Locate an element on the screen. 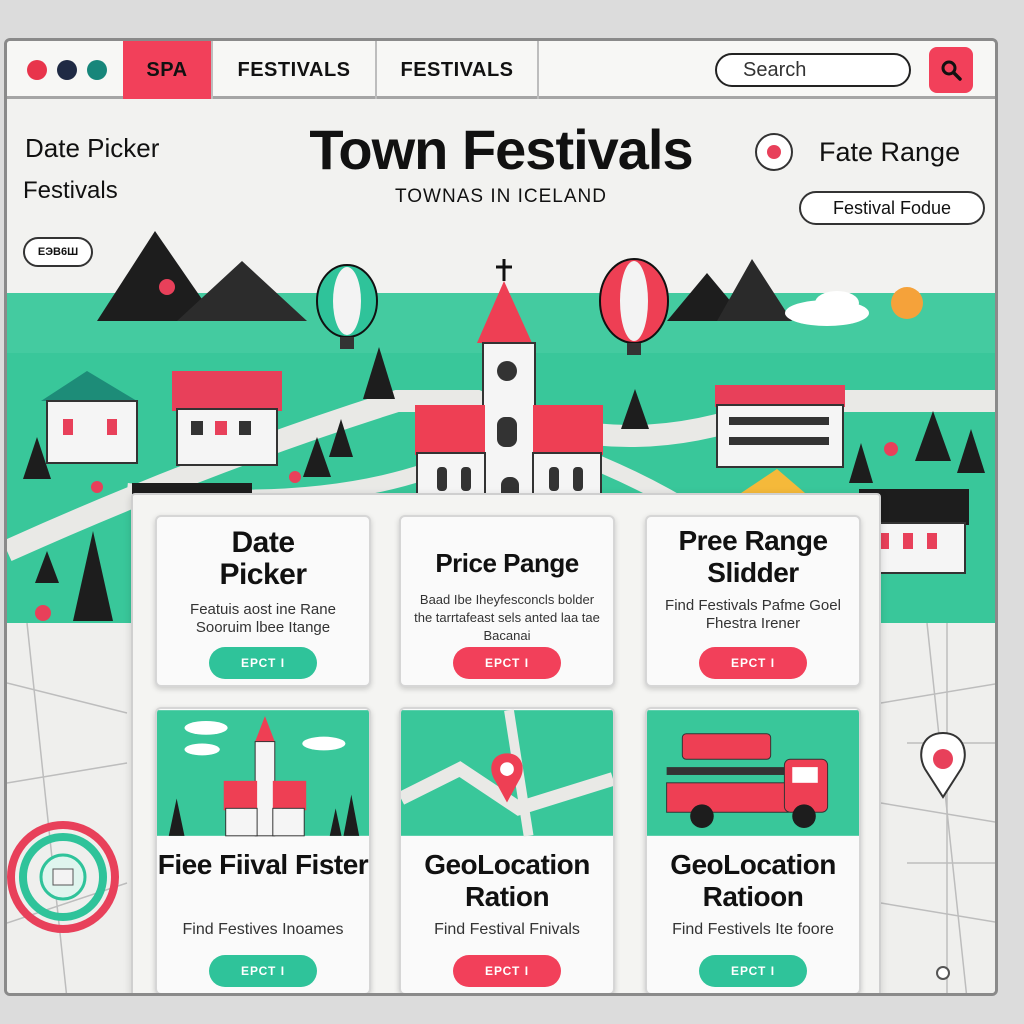  tab-label: SPA is located at coordinates (167, 69).